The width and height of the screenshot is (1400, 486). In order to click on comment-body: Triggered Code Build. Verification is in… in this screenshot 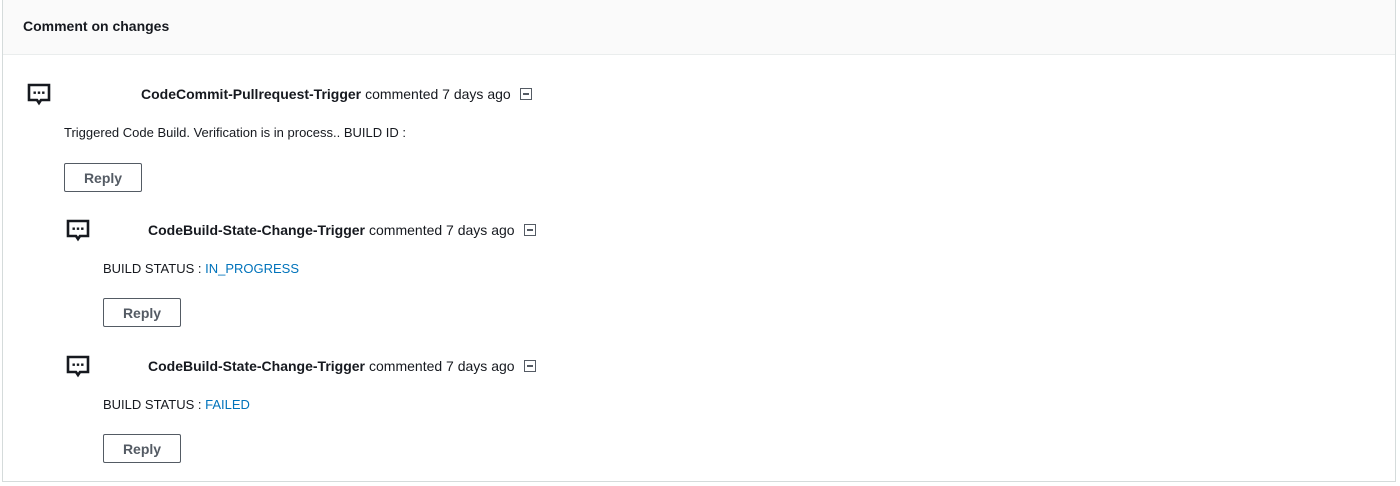, I will do `click(235, 132)`.